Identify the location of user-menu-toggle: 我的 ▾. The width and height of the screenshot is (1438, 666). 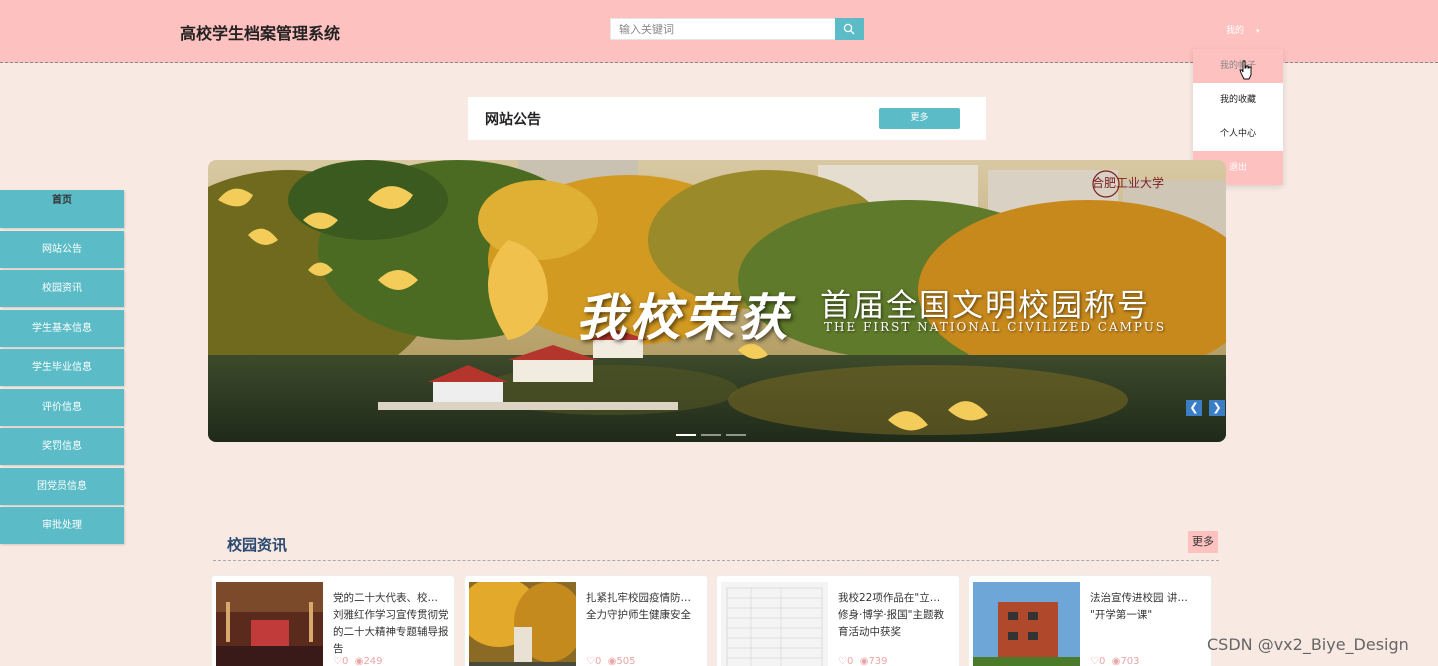
(1243, 29).